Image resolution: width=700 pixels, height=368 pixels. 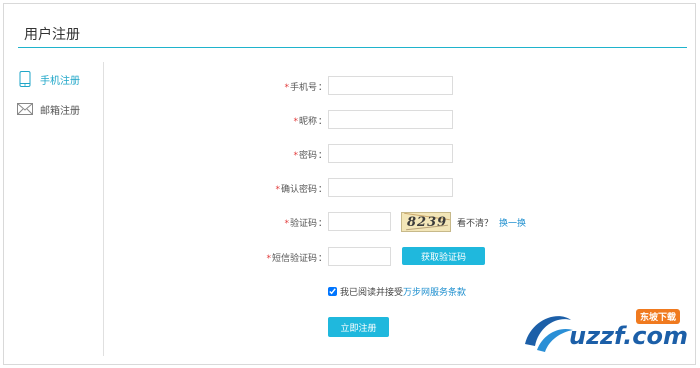 I want to click on phone-label: *手机号：, so click(x=305, y=86).